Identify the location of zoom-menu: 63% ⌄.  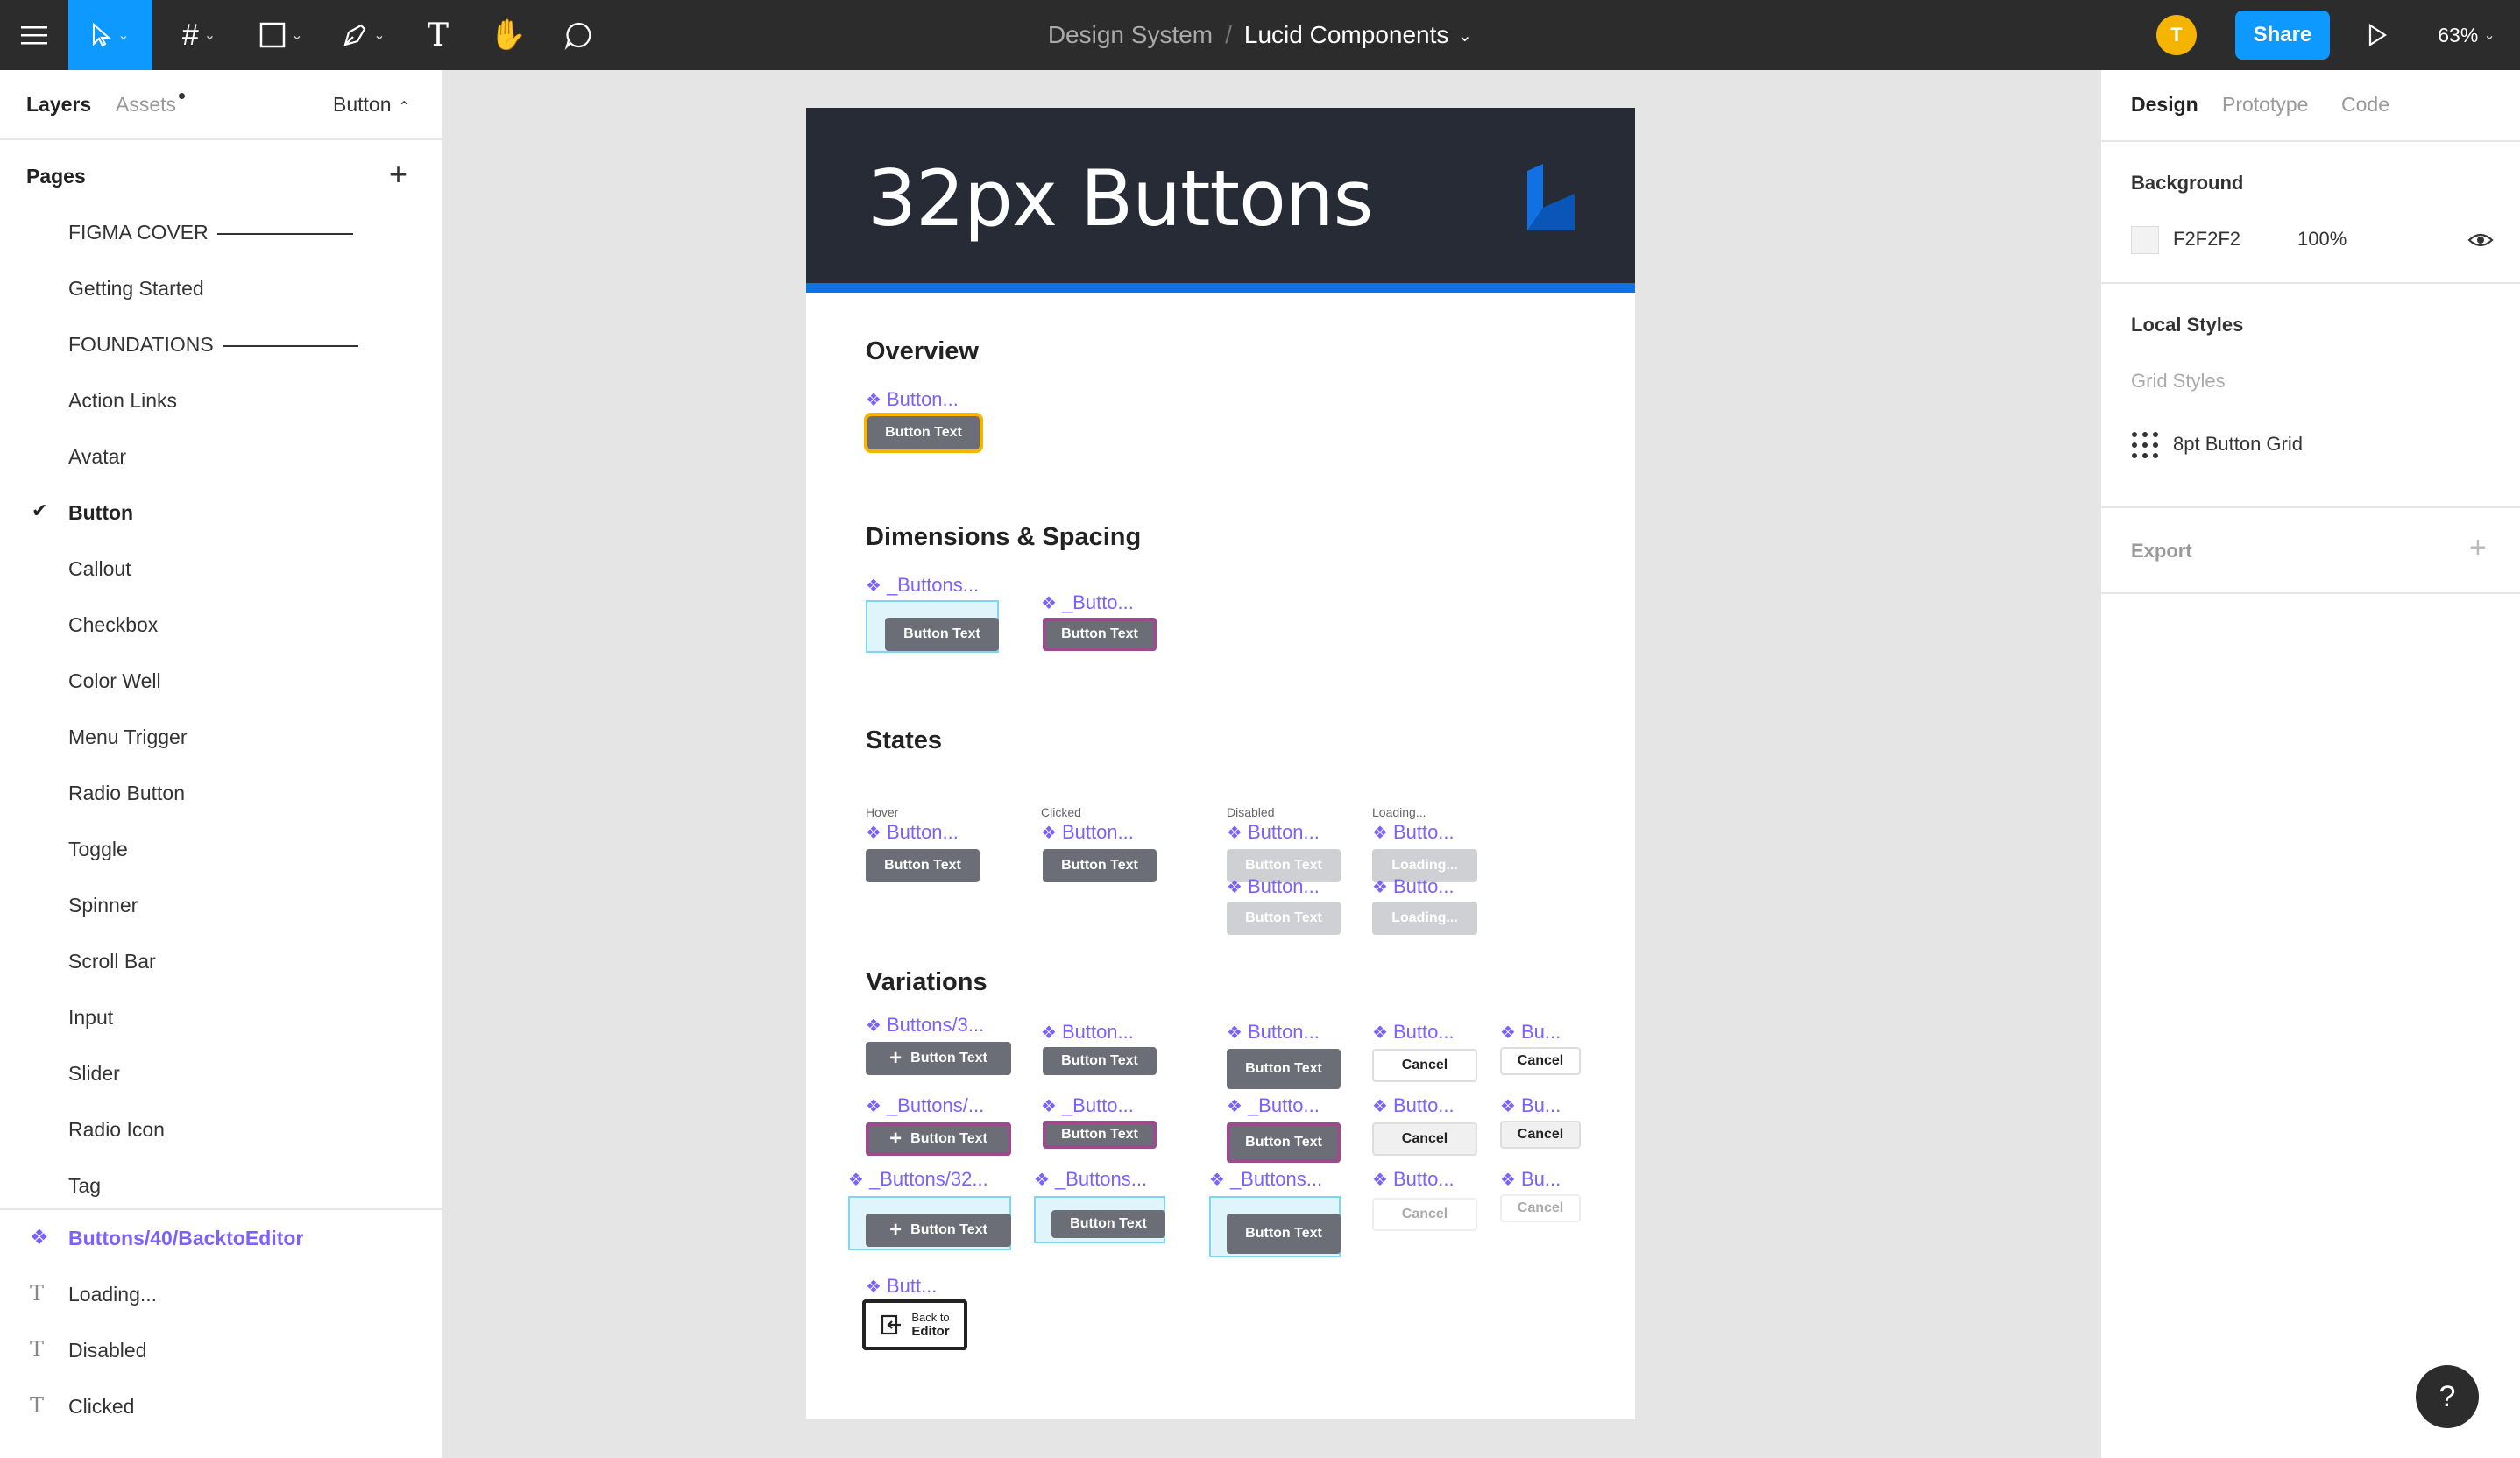
(2466, 35).